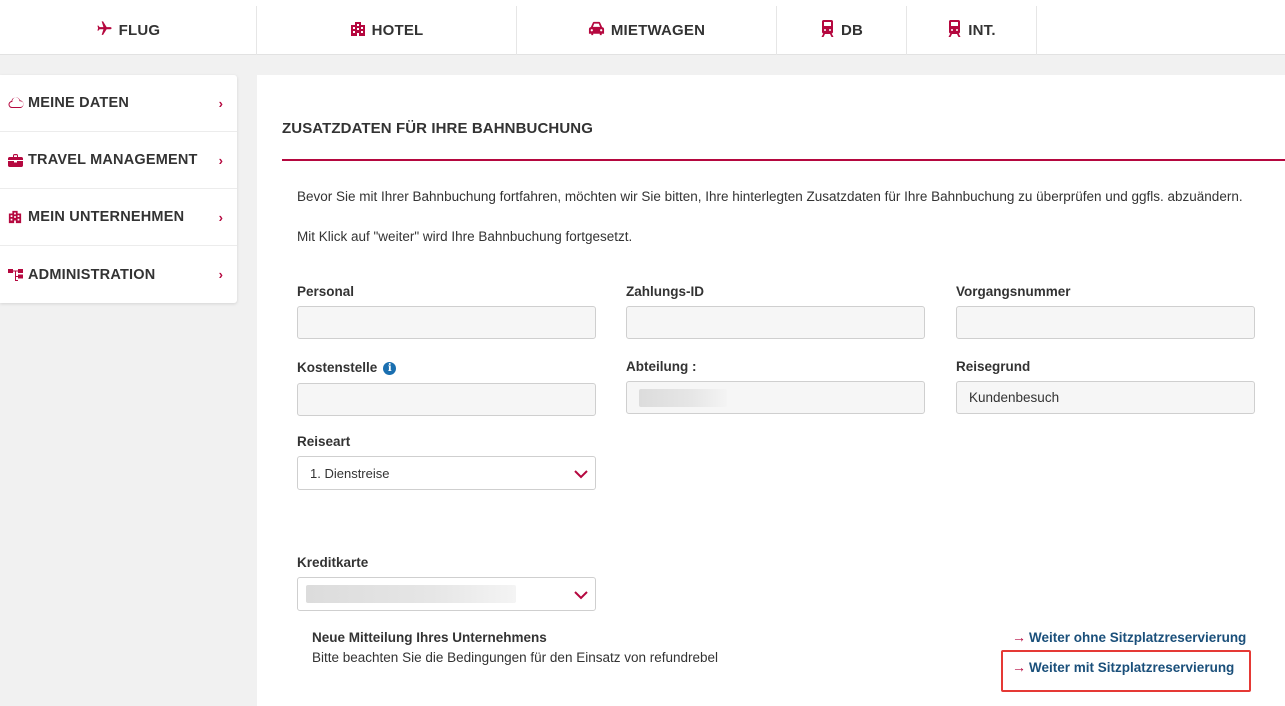 The width and height of the screenshot is (1285, 706). Describe the element at coordinates (350, 473) in the screenshot. I see `reiseart-selected-value: 1. Dienstreise` at that location.